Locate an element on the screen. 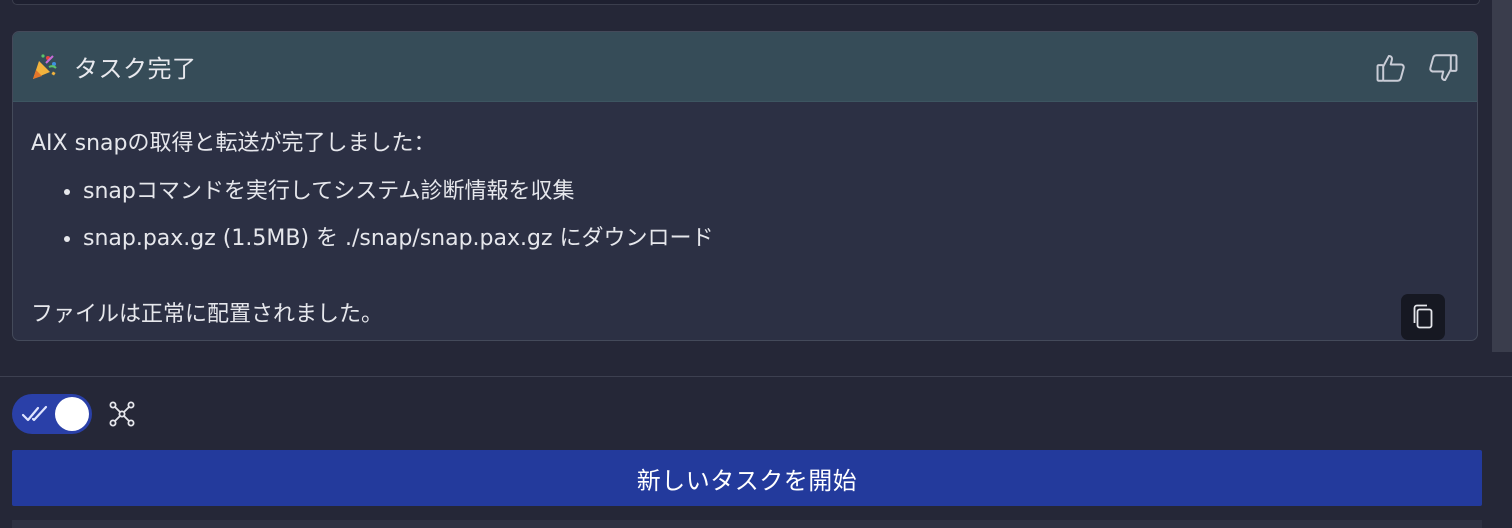 Image resolution: width=1512 pixels, height=528 pixels. toggle-knob is located at coordinates (72, 414).